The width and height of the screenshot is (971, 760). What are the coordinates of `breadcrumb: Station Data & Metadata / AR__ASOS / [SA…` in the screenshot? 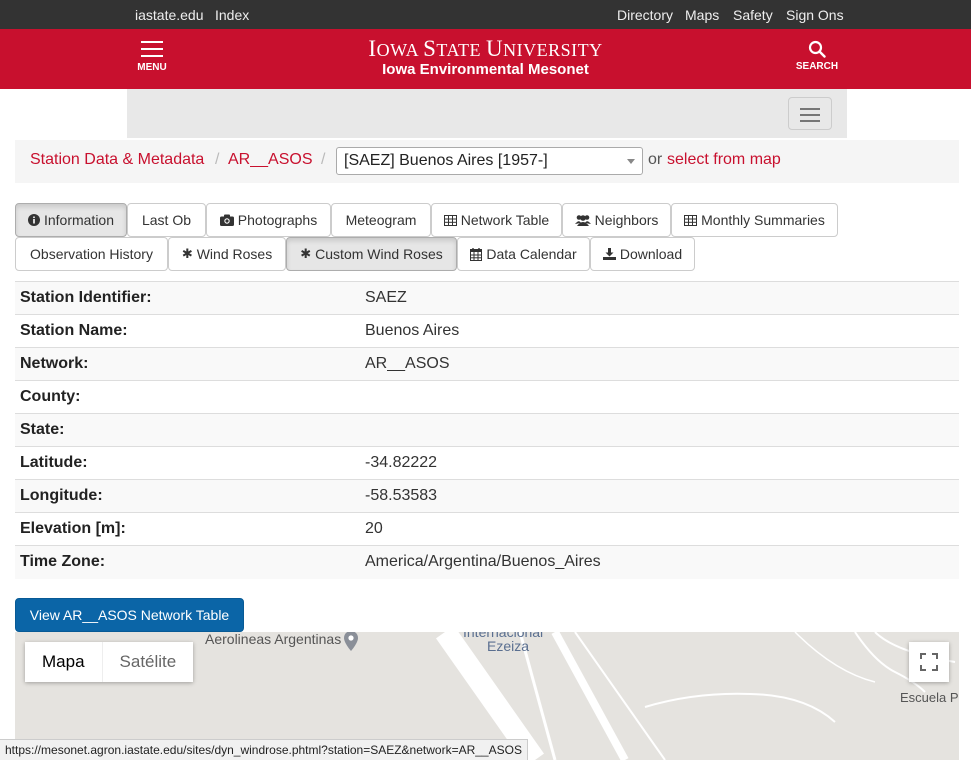 It's located at (487, 161).